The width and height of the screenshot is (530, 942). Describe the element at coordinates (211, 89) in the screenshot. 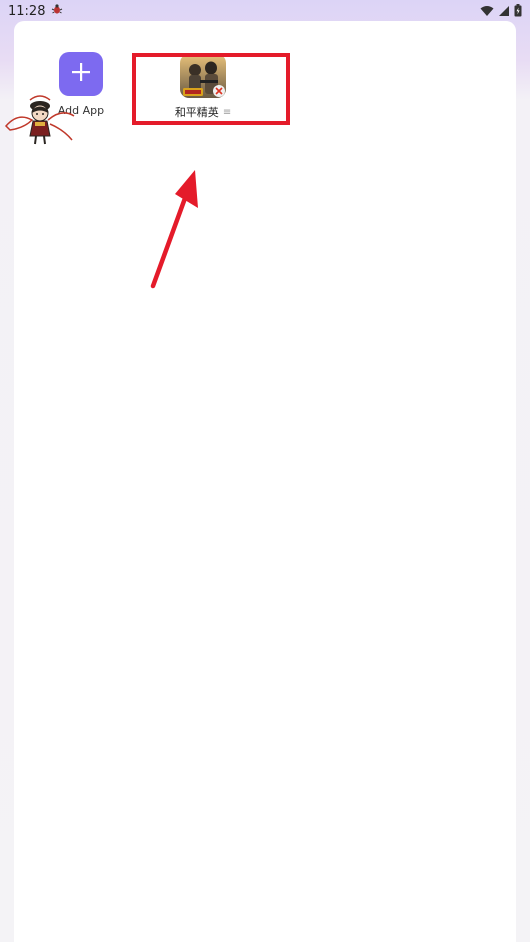

I see `highlight-box` at that location.